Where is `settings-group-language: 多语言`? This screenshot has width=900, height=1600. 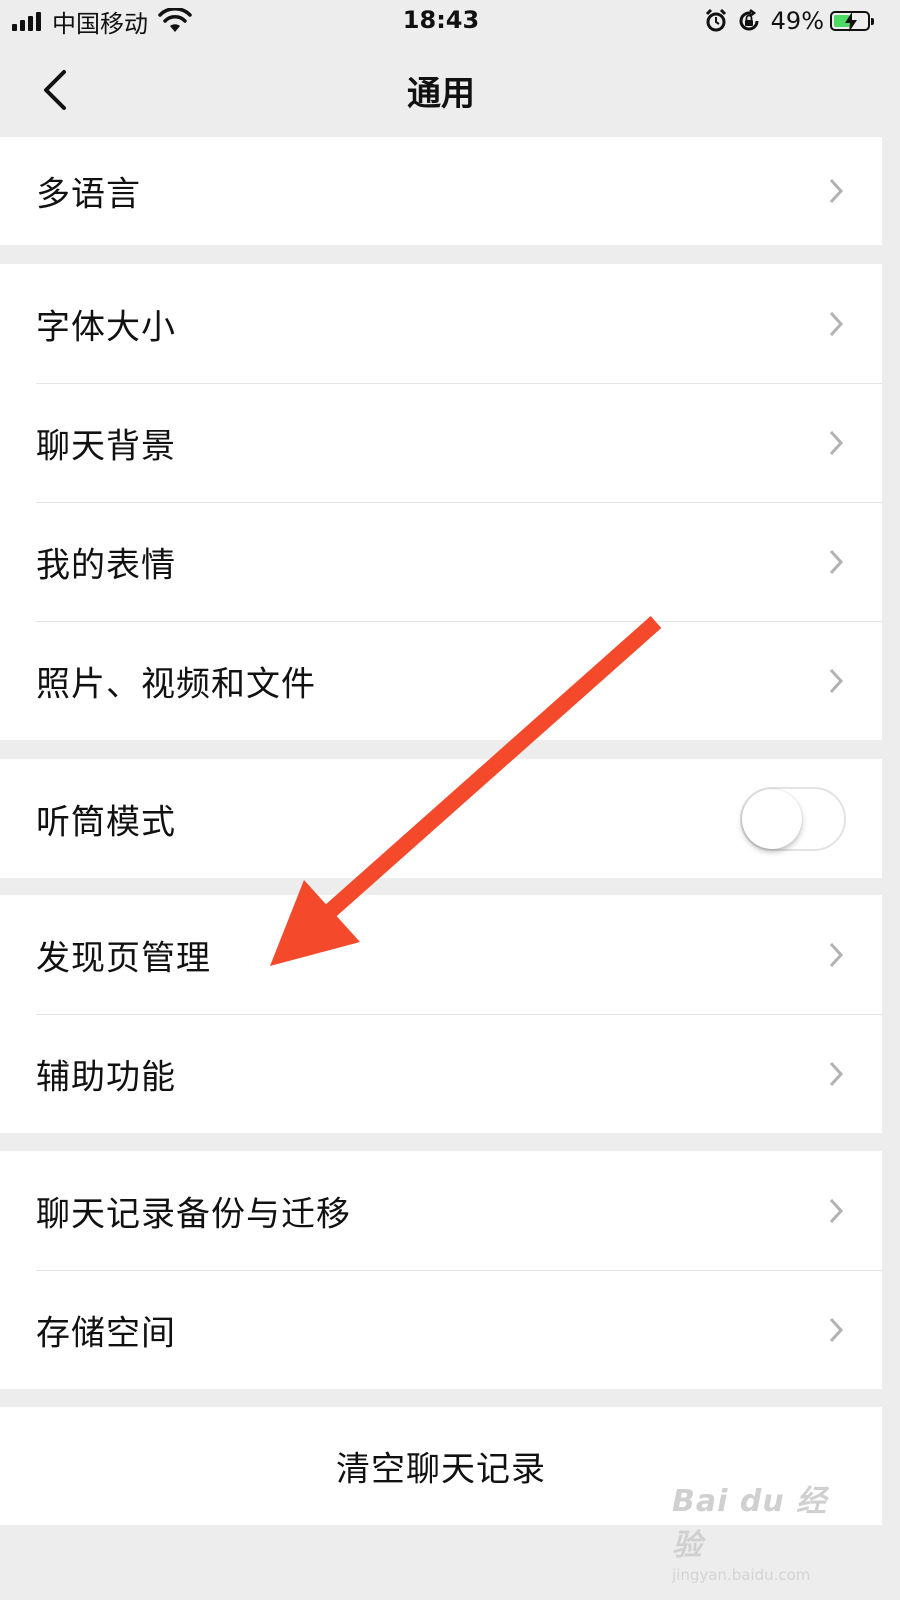 settings-group-language: 多语言 is located at coordinates (441, 191).